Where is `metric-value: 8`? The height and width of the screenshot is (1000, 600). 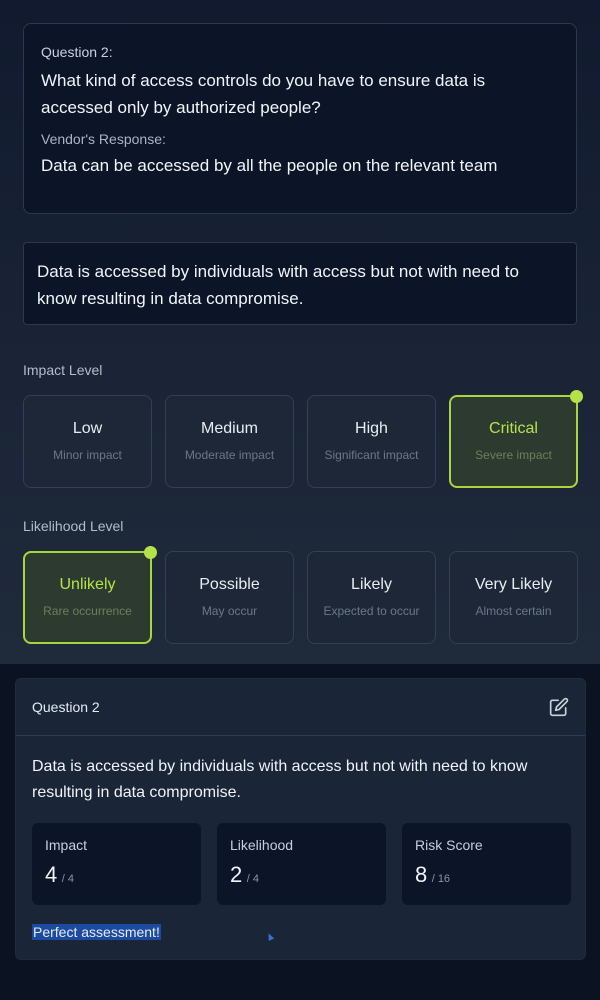 metric-value: 8 is located at coordinates (421, 874).